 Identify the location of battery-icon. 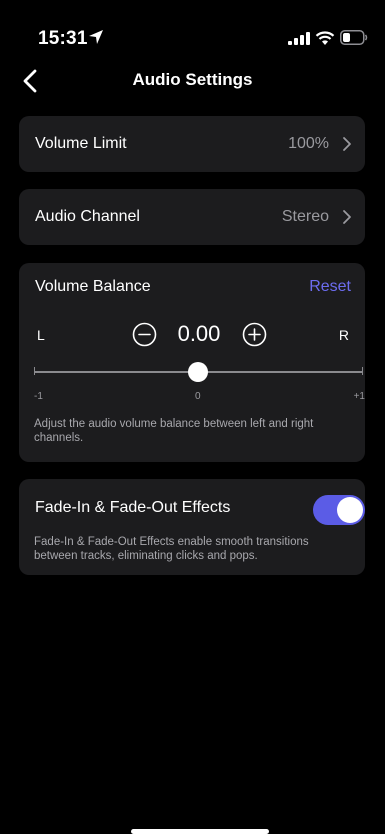
(354, 37).